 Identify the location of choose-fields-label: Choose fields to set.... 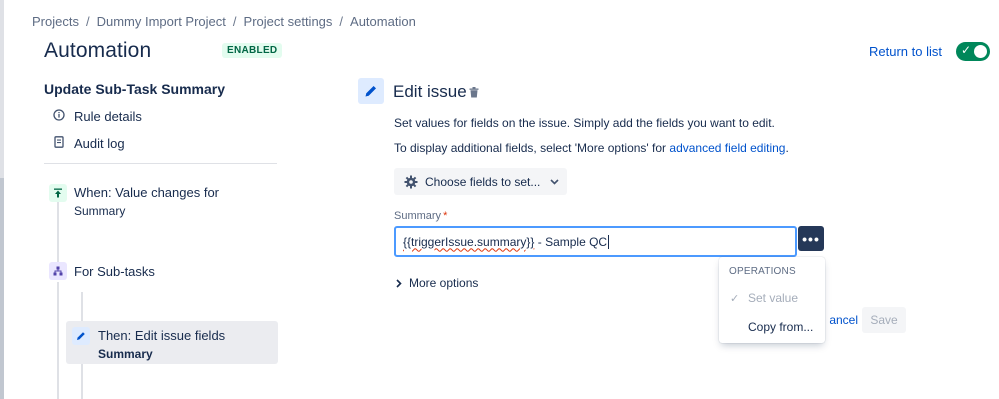
(483, 181).